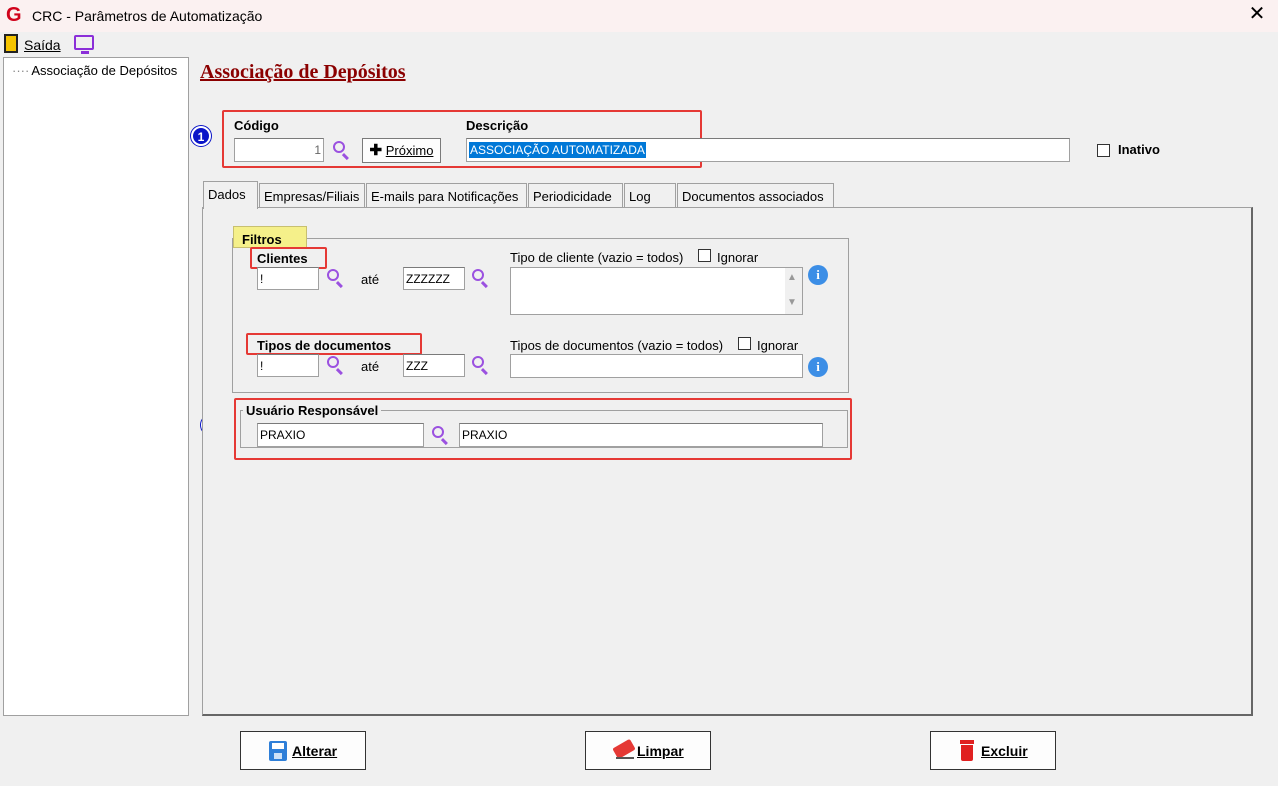 This screenshot has width=1278, height=786. I want to click on tipos-documentos-ignore-label: Ignorar, so click(778, 345).